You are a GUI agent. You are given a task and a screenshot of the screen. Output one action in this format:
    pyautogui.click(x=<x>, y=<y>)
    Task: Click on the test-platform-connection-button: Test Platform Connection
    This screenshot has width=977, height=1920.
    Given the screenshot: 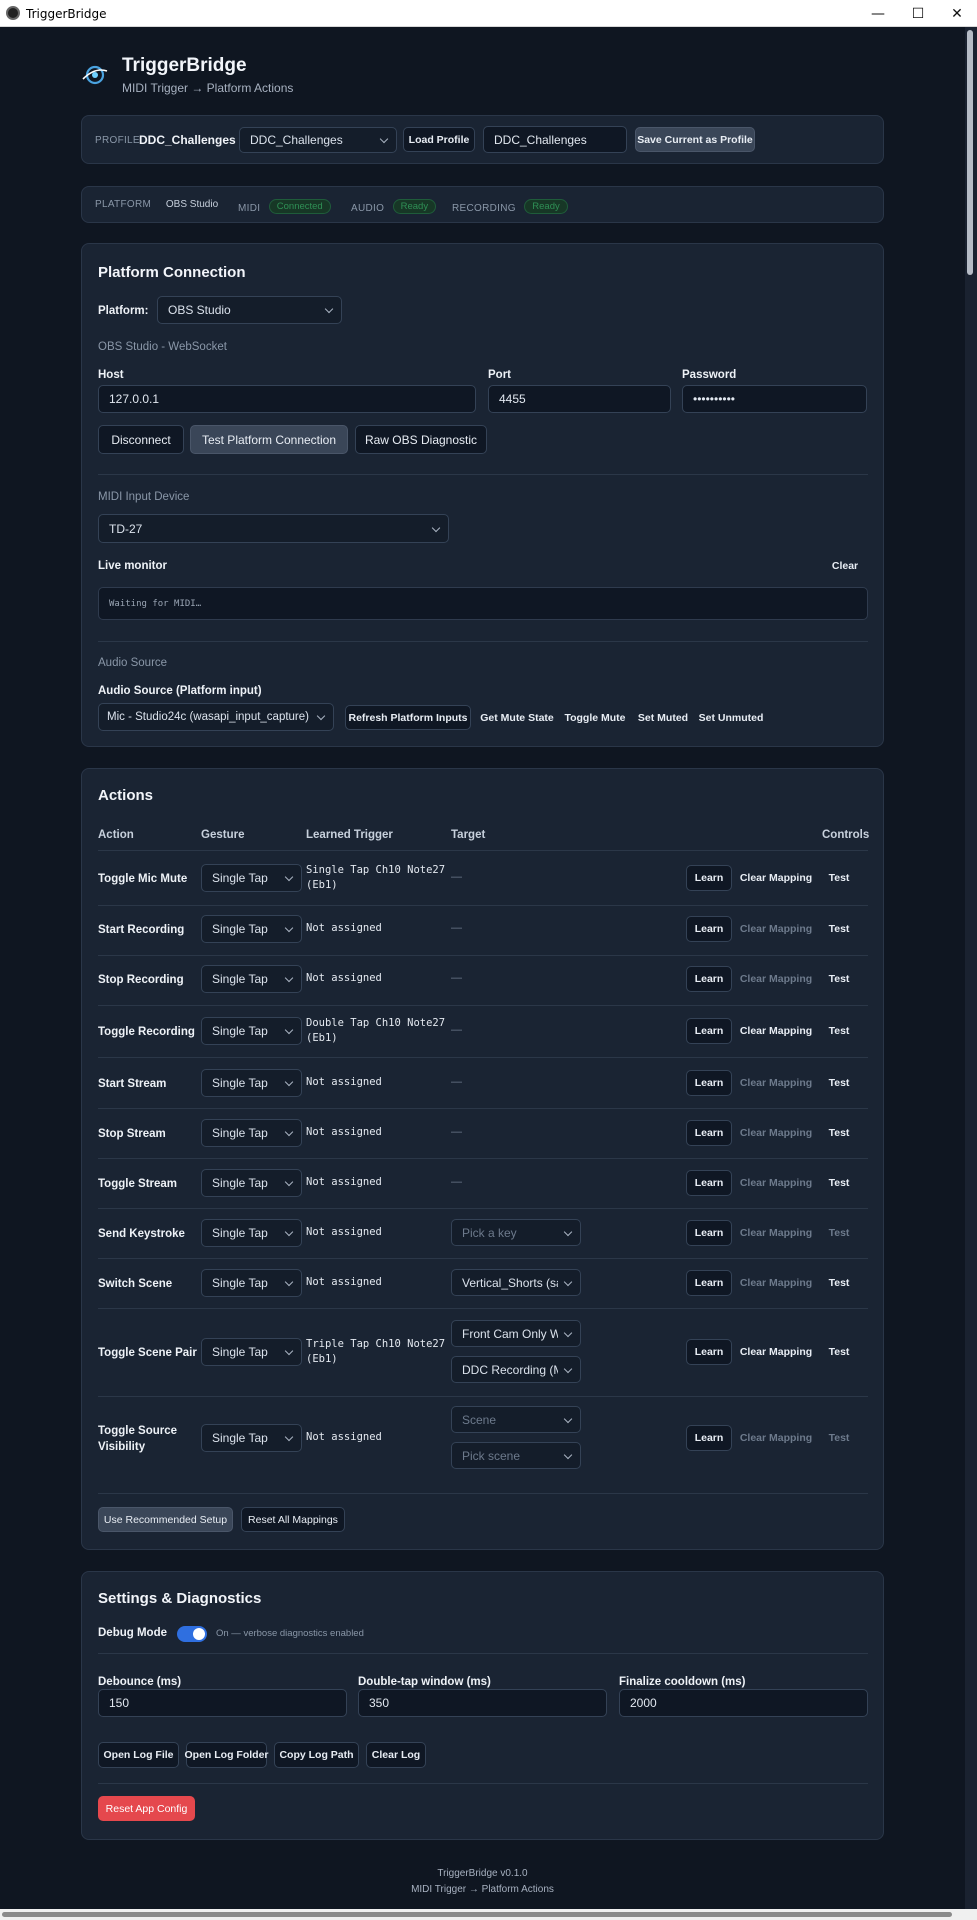 What is the action you would take?
    pyautogui.click(x=269, y=439)
    